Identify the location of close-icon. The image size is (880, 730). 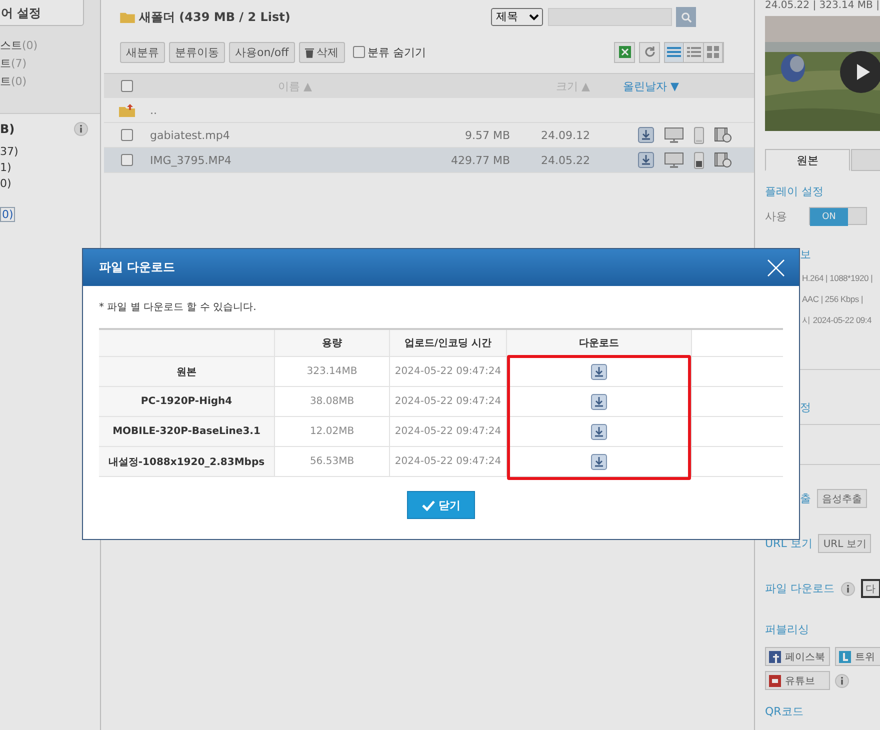
(776, 267).